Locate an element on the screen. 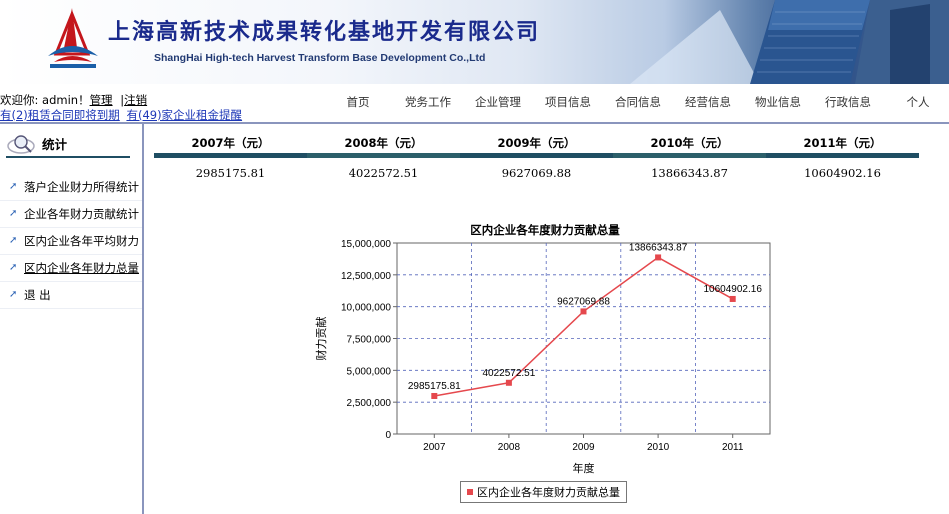 The width and height of the screenshot is (949, 514). data-label: 13866343.87 is located at coordinates (658, 247).